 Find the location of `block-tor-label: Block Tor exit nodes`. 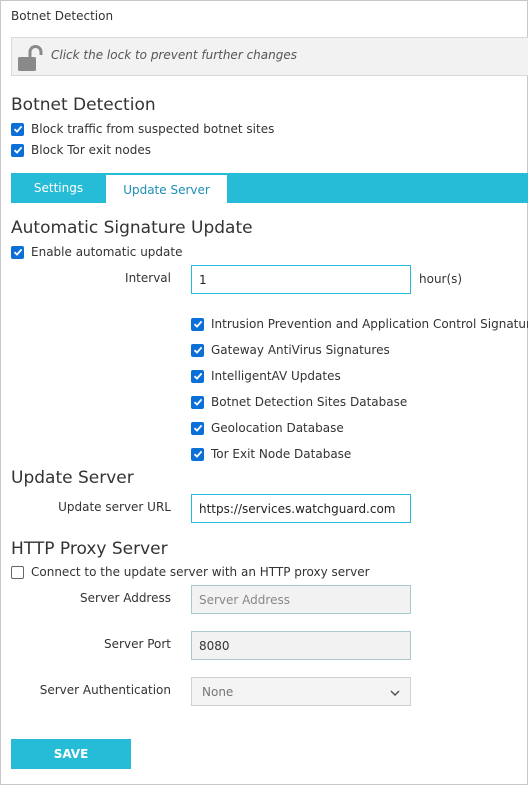

block-tor-label: Block Tor exit nodes is located at coordinates (91, 150).